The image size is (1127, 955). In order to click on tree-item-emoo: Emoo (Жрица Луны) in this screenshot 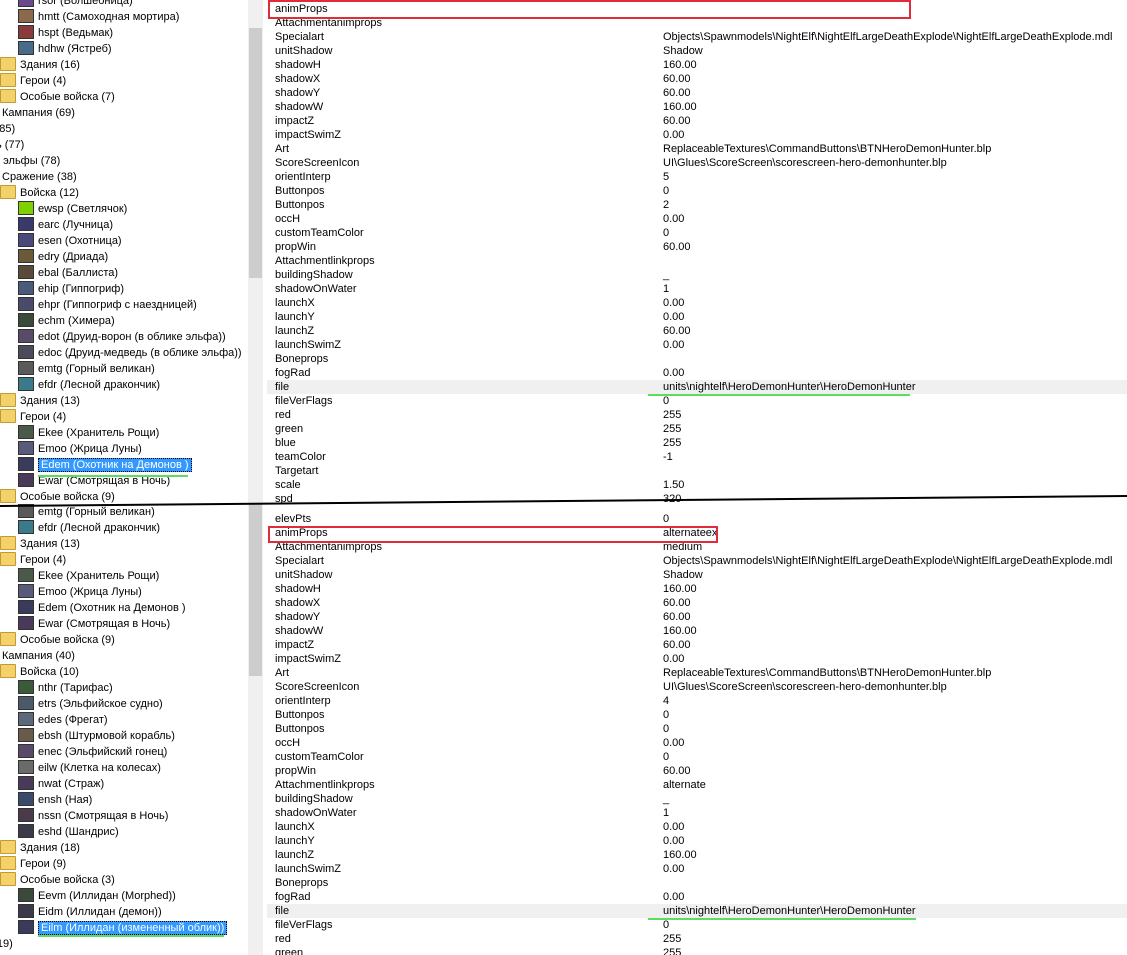, I will do `click(80, 449)`.